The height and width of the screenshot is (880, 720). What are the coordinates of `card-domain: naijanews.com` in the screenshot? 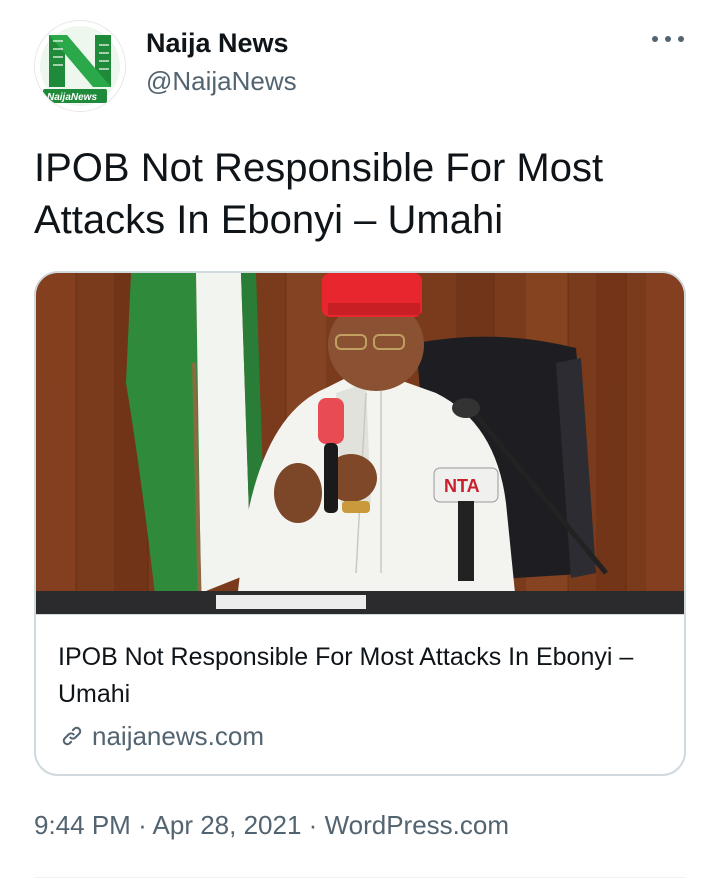 It's located at (178, 735).